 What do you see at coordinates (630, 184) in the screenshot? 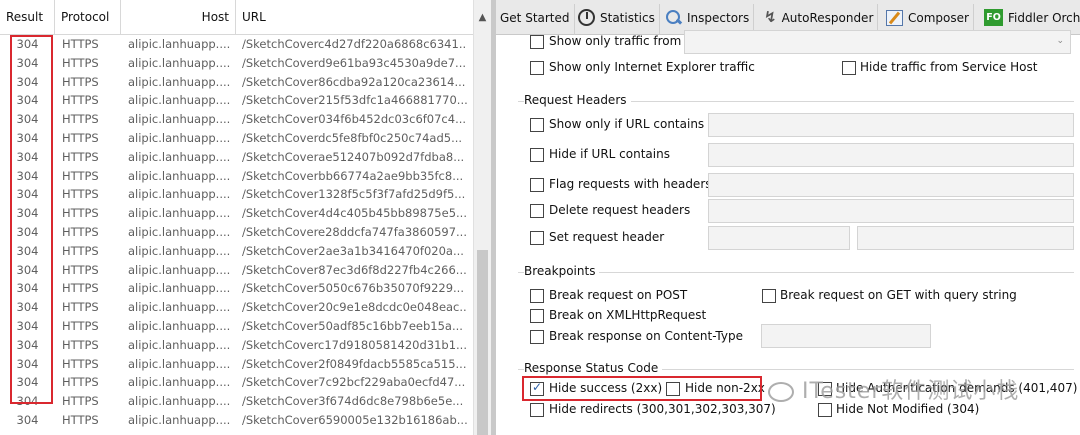
I see `flag-requests-headers-label: Flag requests with headers` at bounding box center [630, 184].